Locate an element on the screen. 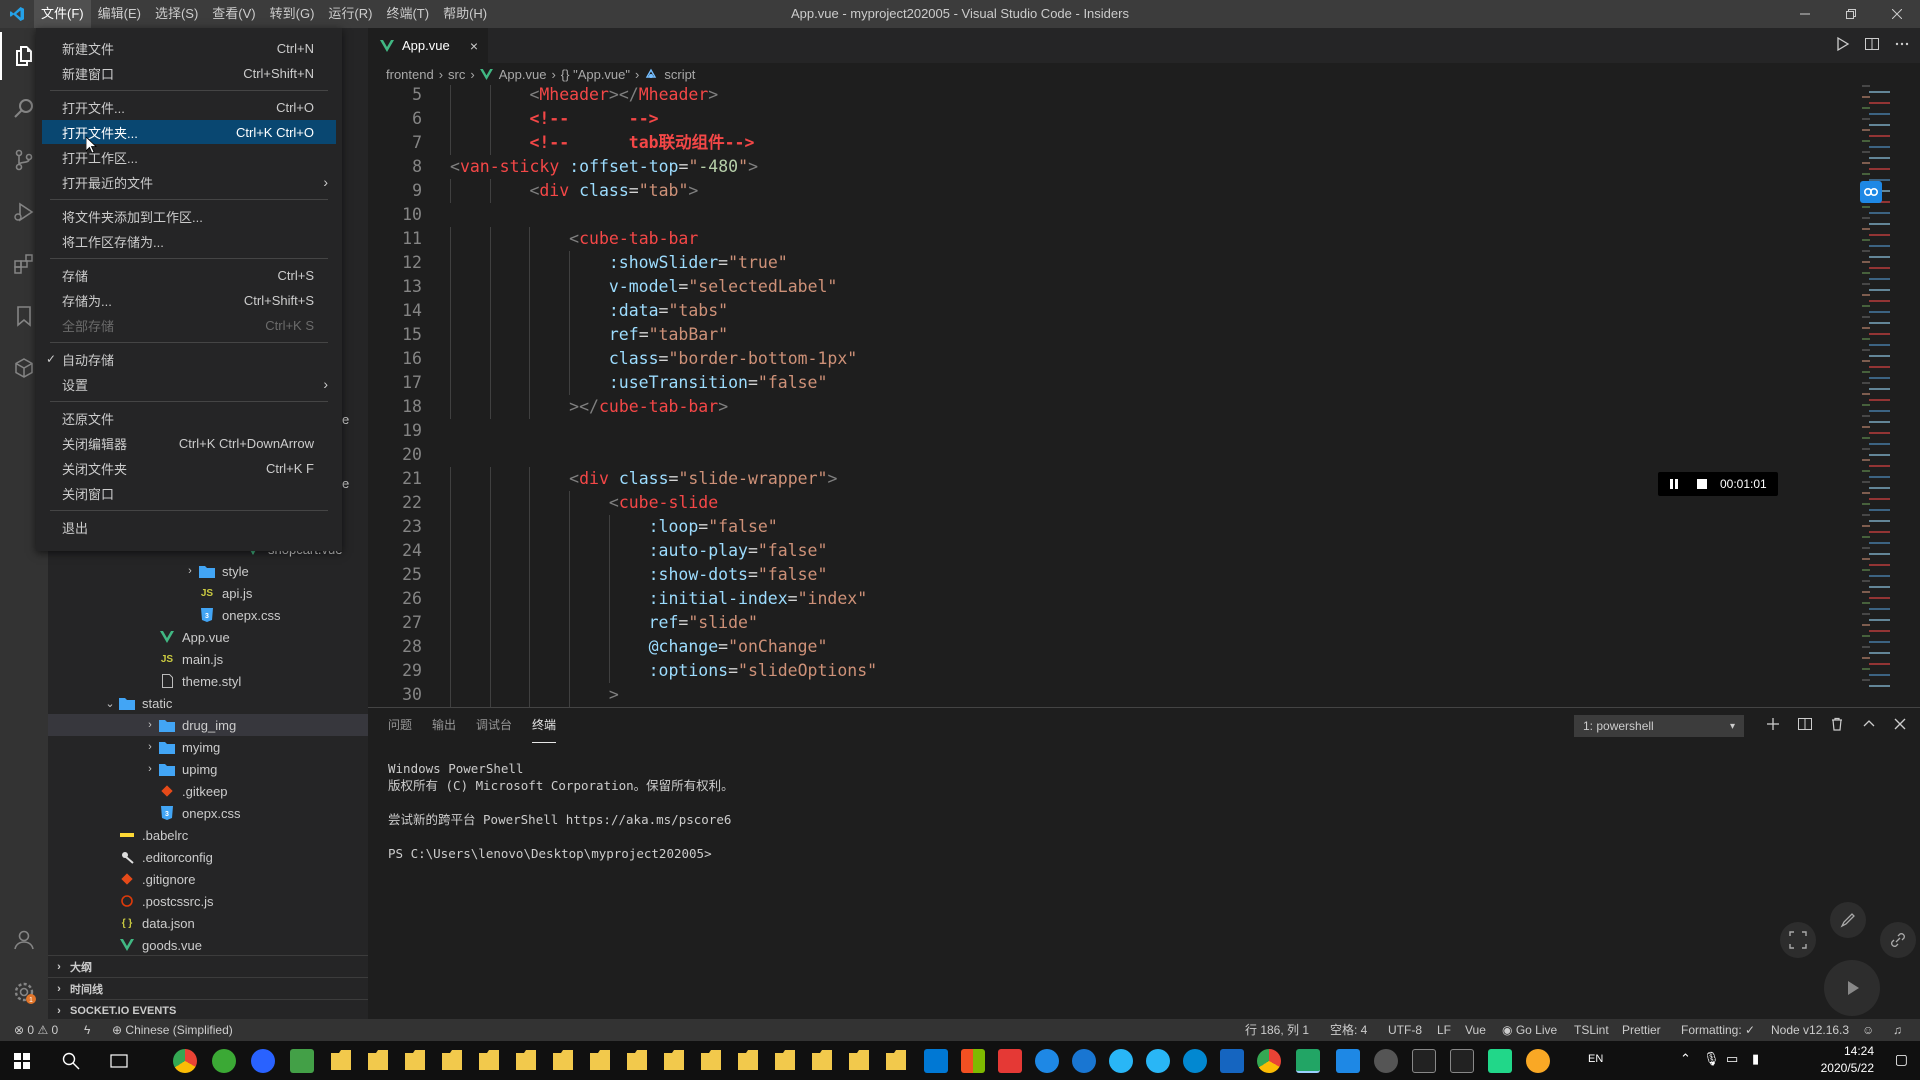  writer-icon is located at coordinates (1348, 1061).